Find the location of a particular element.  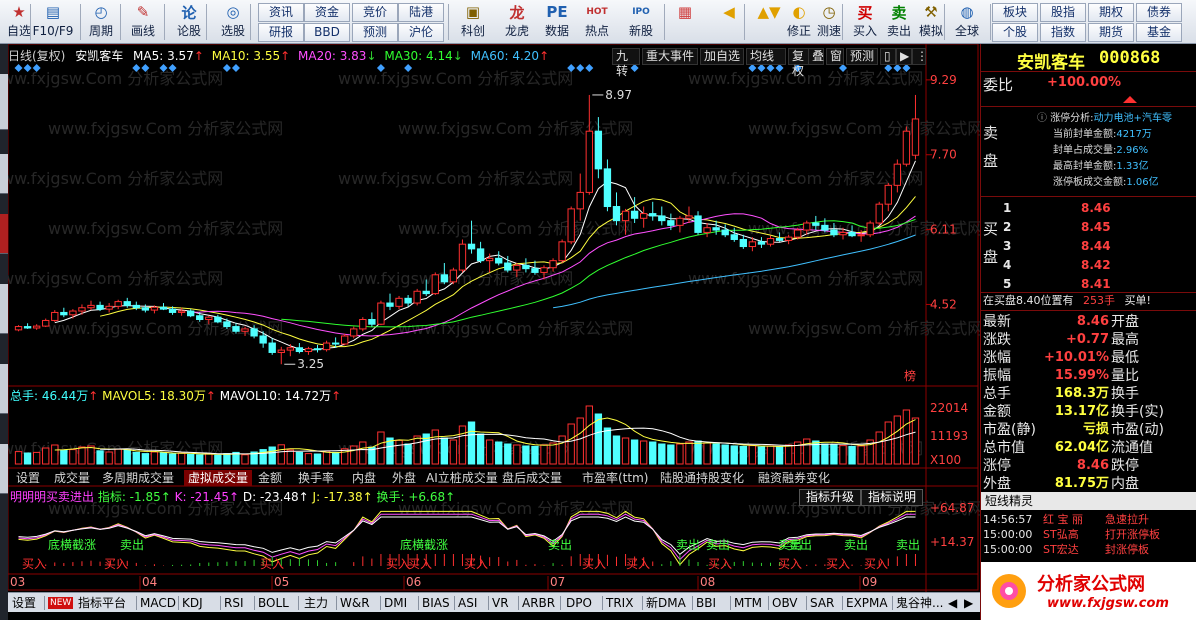

toolbar-pen-button: ✎ 画线 is located at coordinates (143, 22).